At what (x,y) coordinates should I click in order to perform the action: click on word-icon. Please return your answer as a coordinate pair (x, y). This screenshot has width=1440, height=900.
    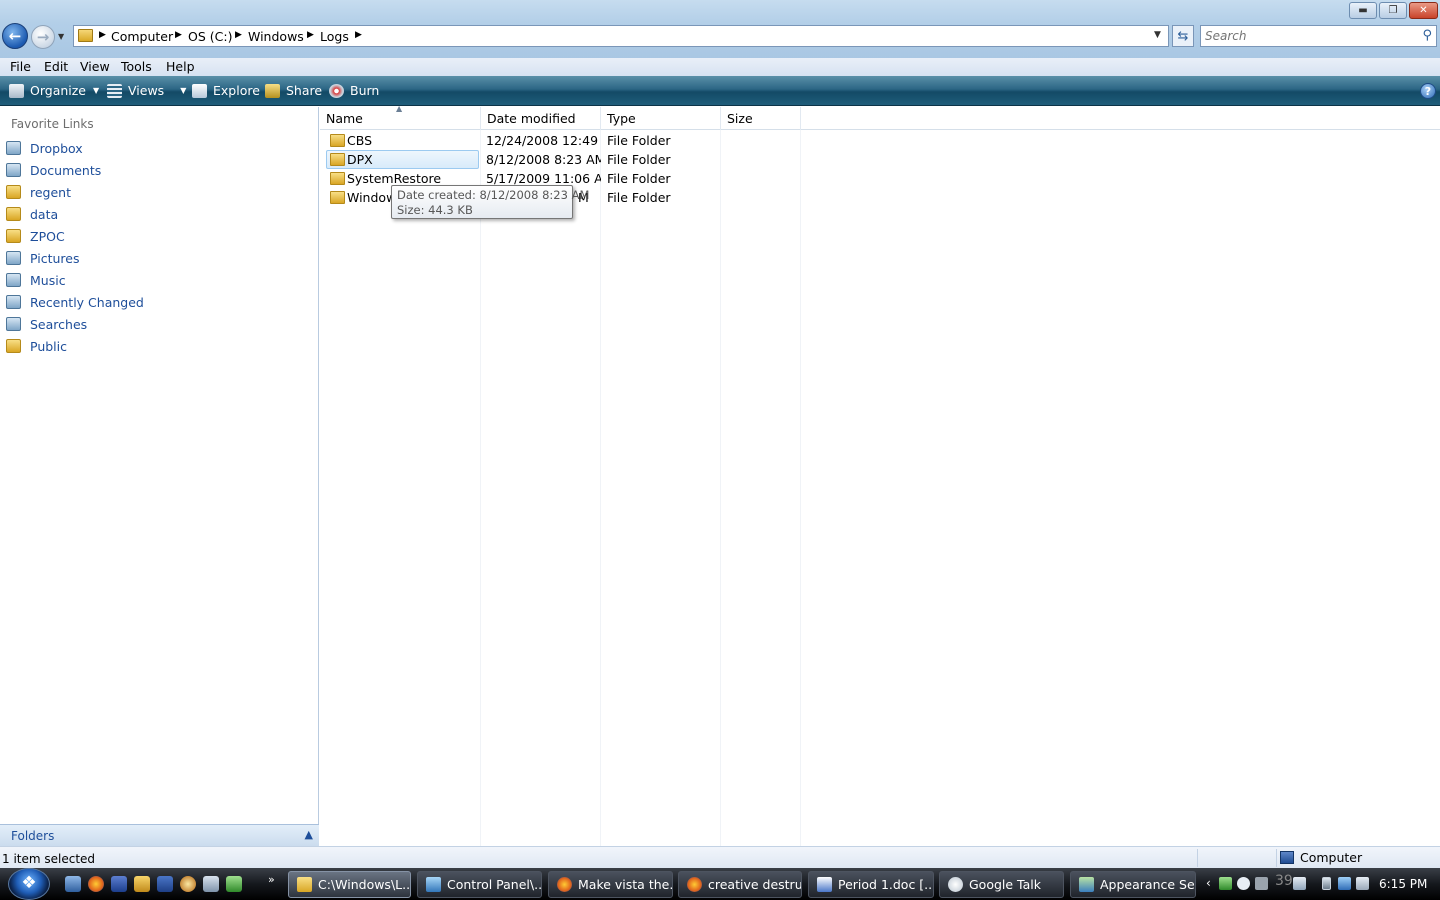
    Looking at the image, I should click on (165, 884).